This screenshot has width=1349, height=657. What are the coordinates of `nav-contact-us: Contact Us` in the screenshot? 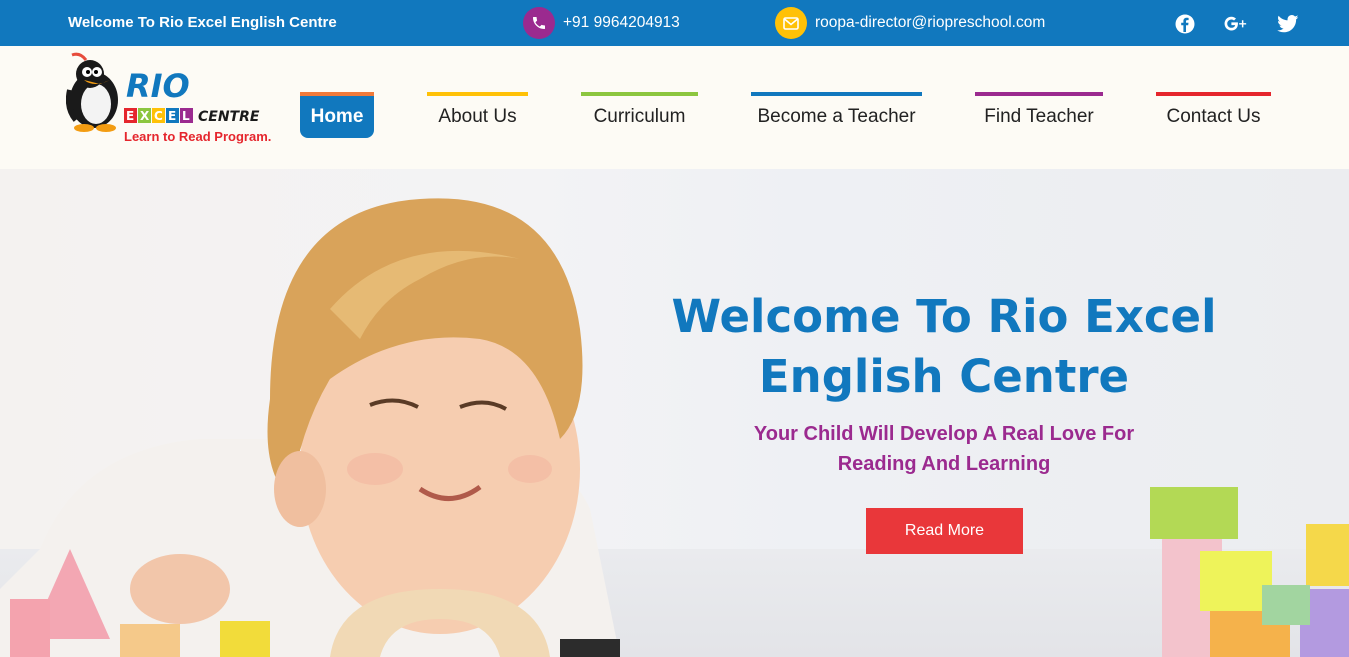 It's located at (1213, 115).